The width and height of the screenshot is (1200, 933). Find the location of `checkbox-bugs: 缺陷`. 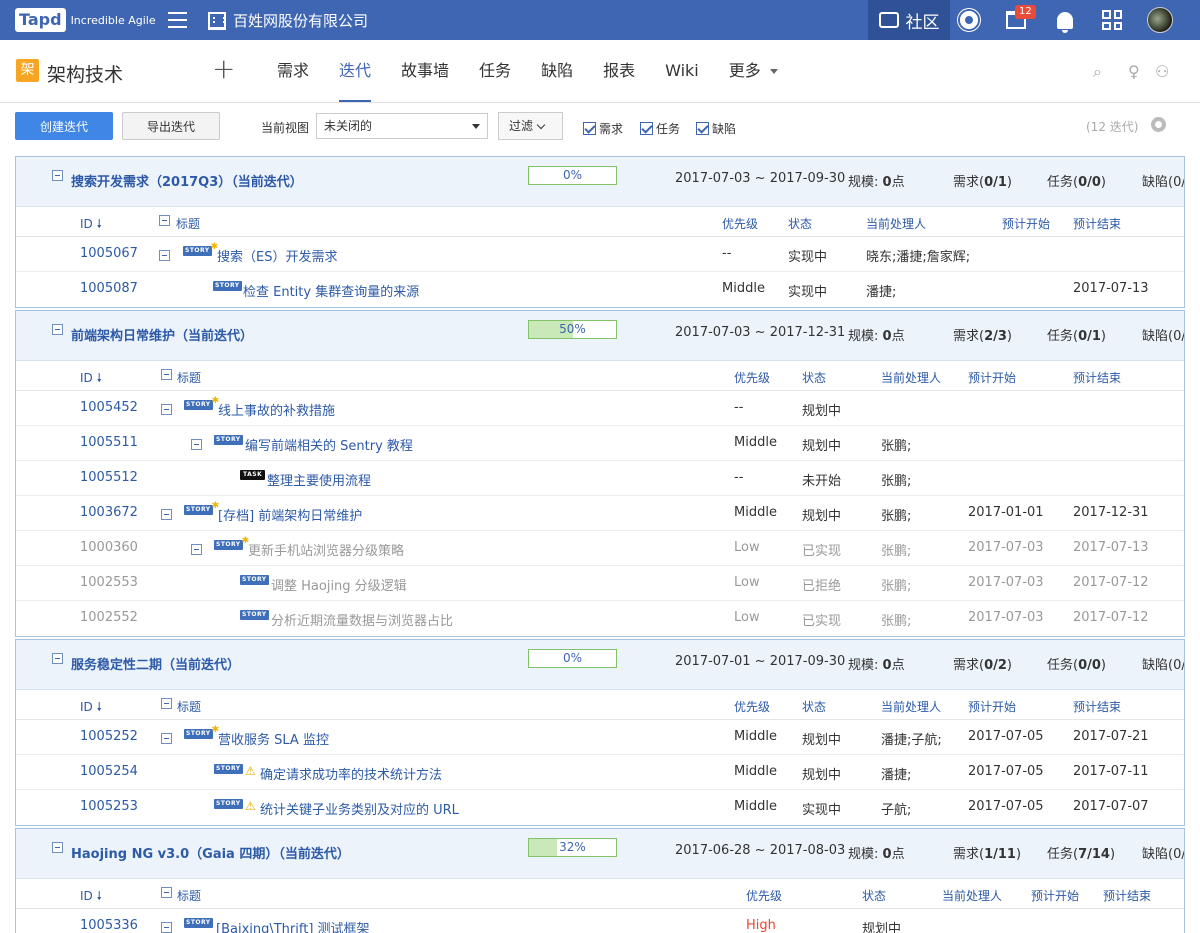

checkbox-bugs: 缺陷 is located at coordinates (716, 128).